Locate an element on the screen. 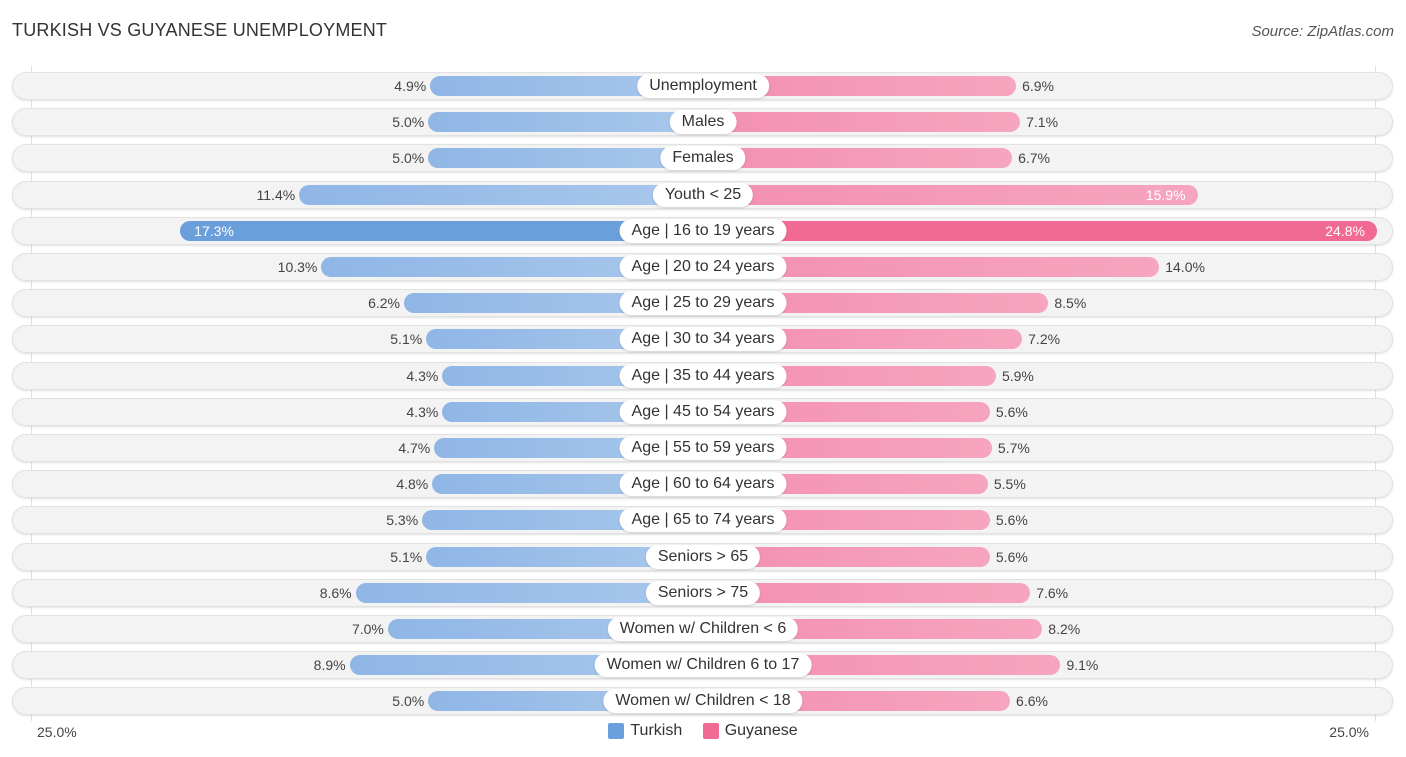 The width and height of the screenshot is (1406, 757). value-label-turkish: 7.0% is located at coordinates (367, 629).